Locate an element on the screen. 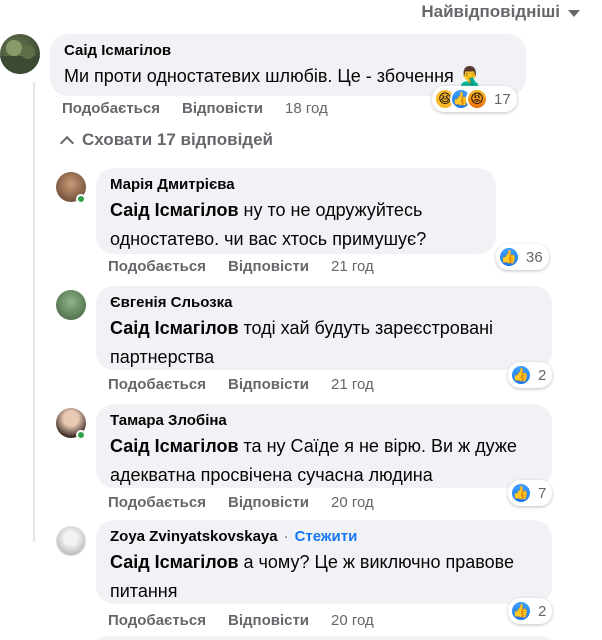 The image size is (602, 640). follow-button: Стежити is located at coordinates (326, 536).